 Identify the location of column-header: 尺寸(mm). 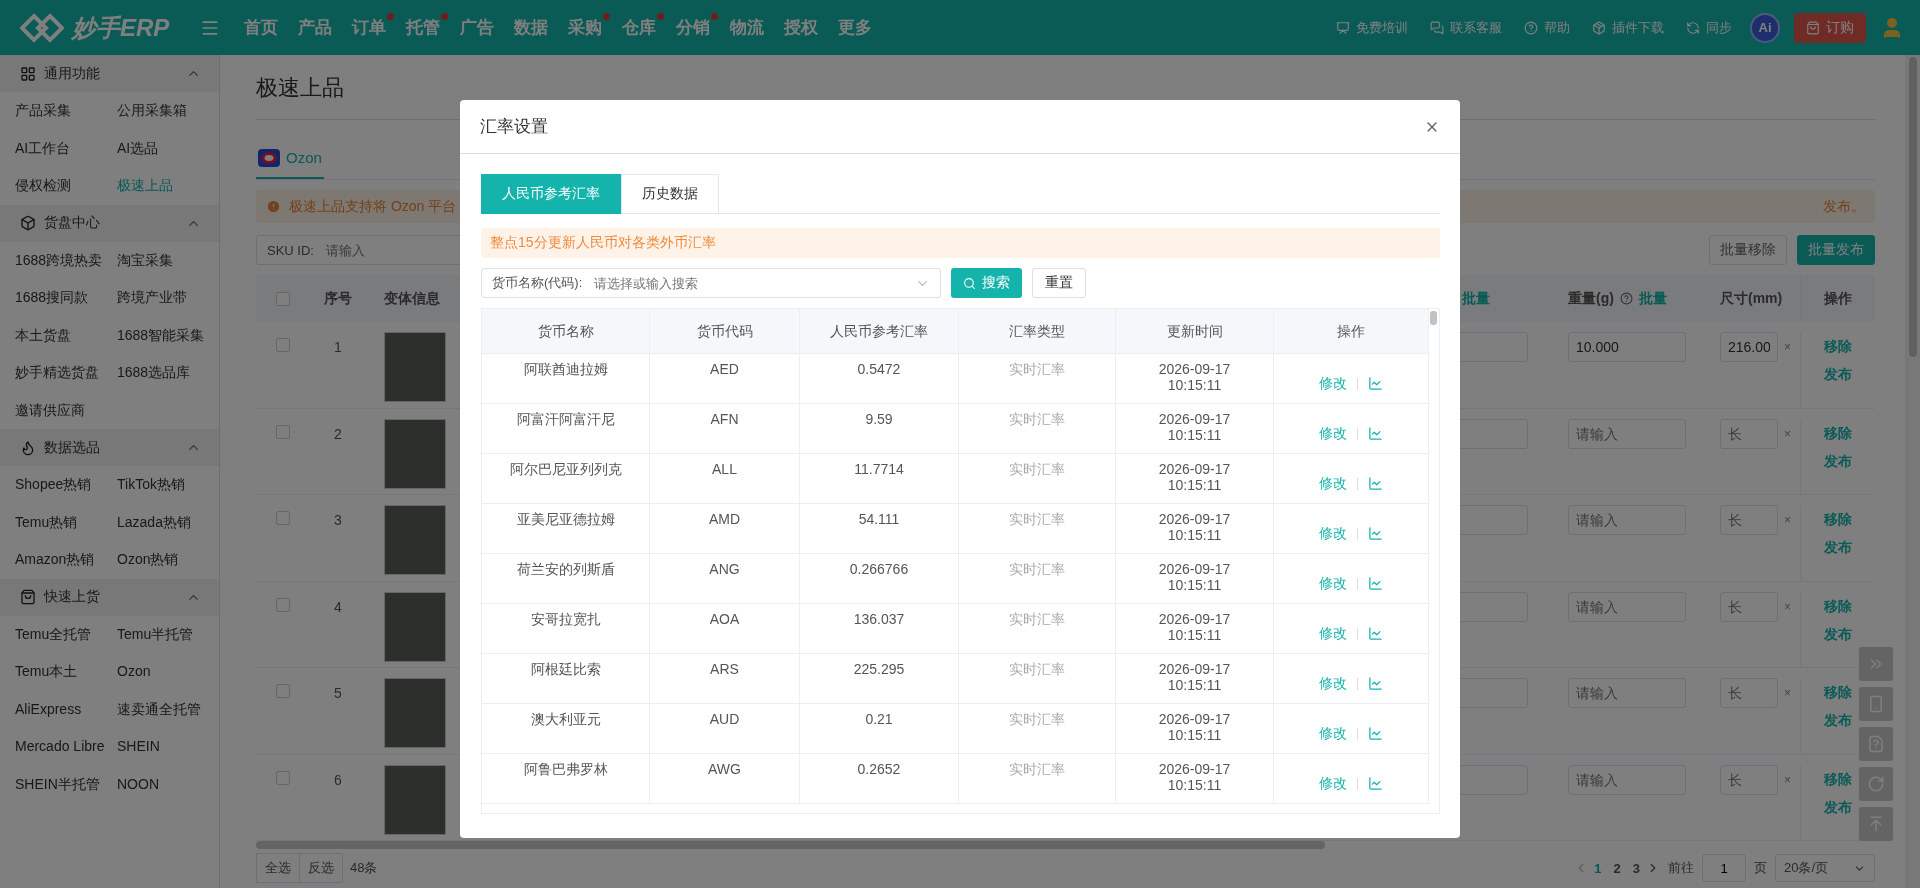
(1751, 298).